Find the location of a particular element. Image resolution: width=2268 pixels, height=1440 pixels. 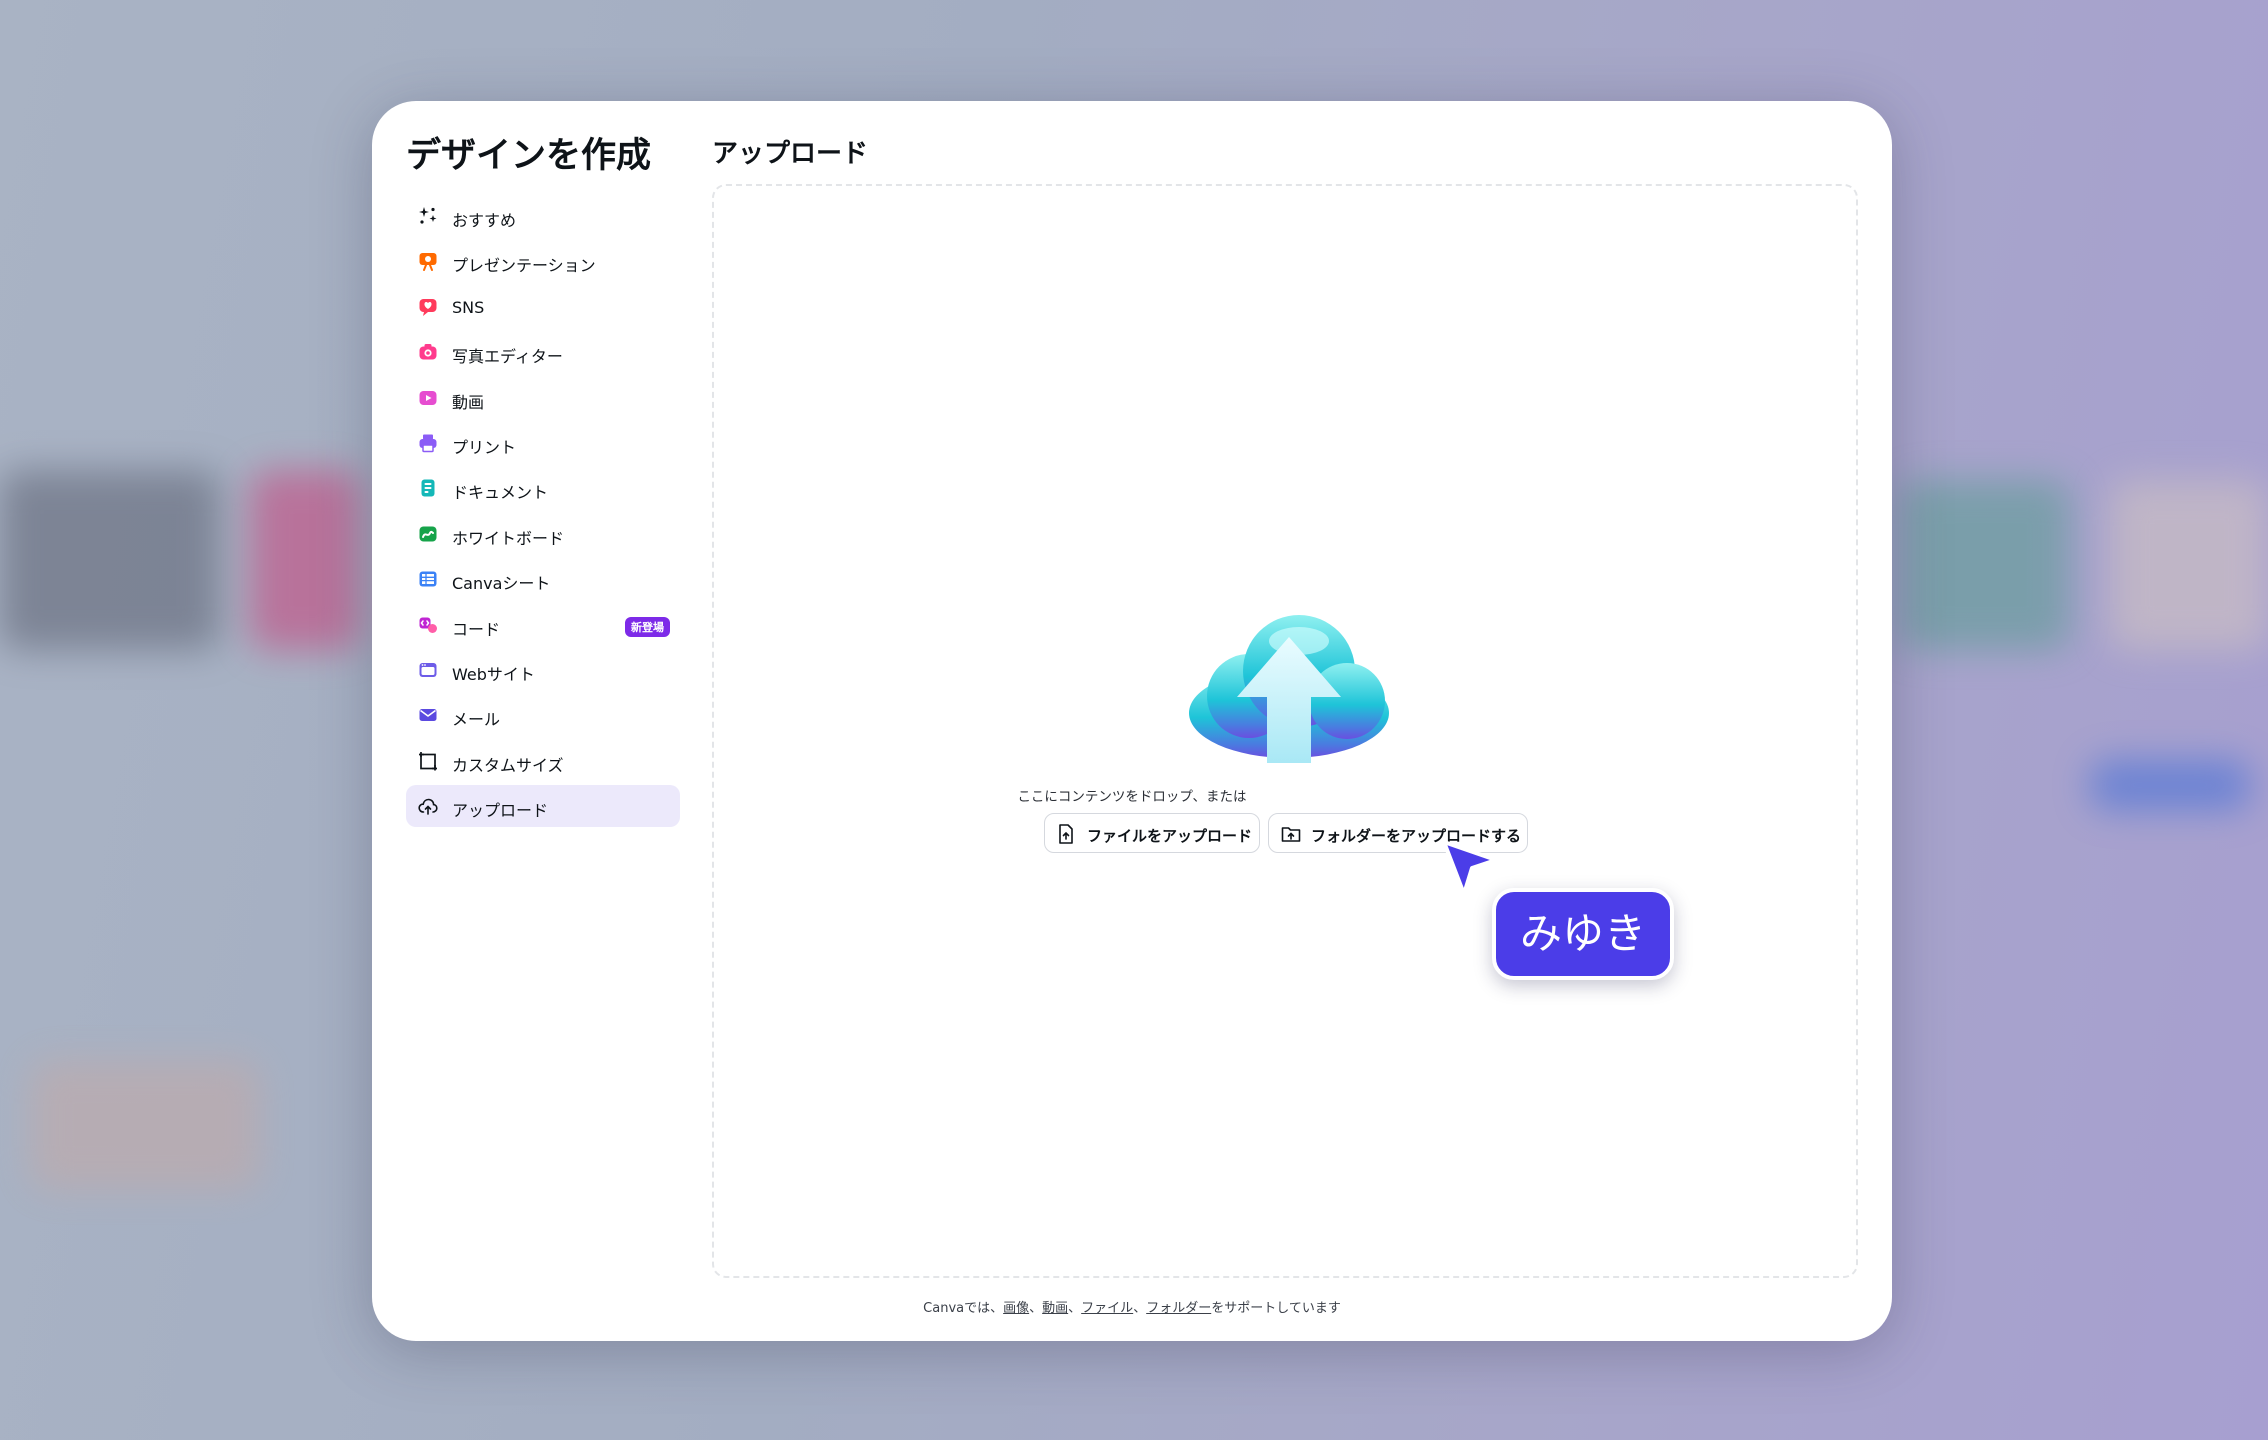

sidebar-item-custom-size: カスタムサイズ is located at coordinates (543, 761).